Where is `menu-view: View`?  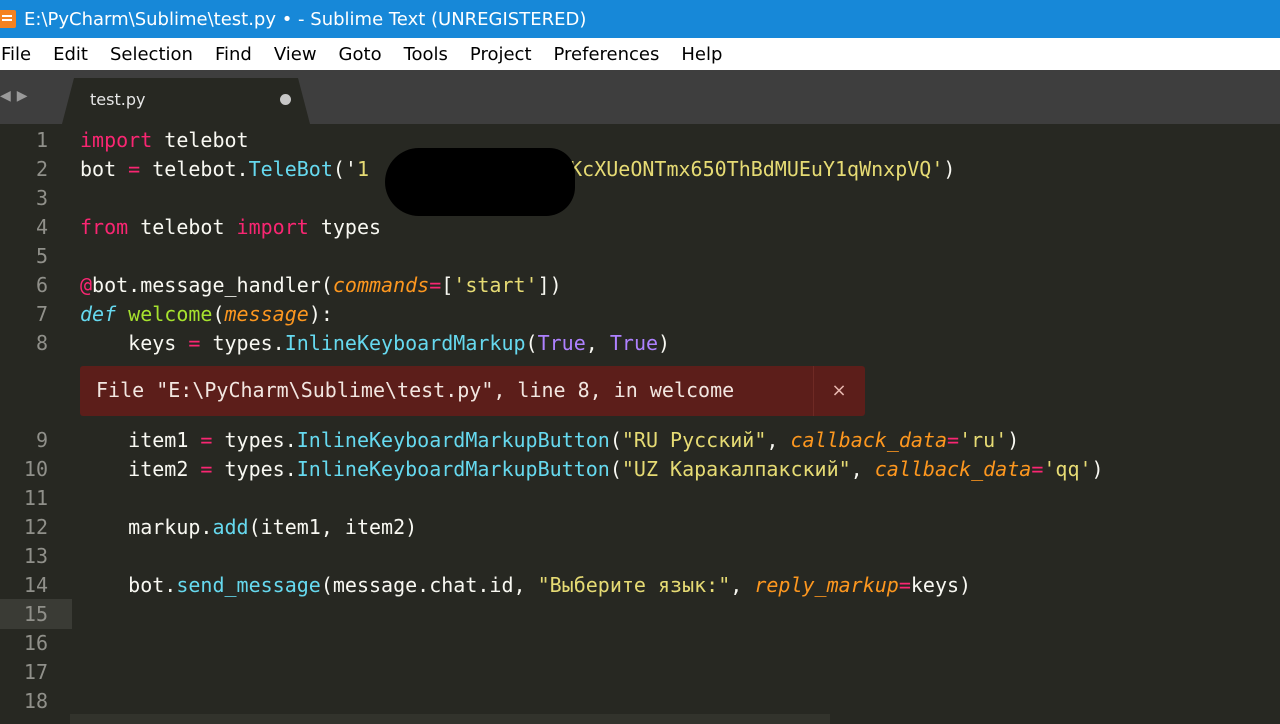 menu-view: View is located at coordinates (295, 54).